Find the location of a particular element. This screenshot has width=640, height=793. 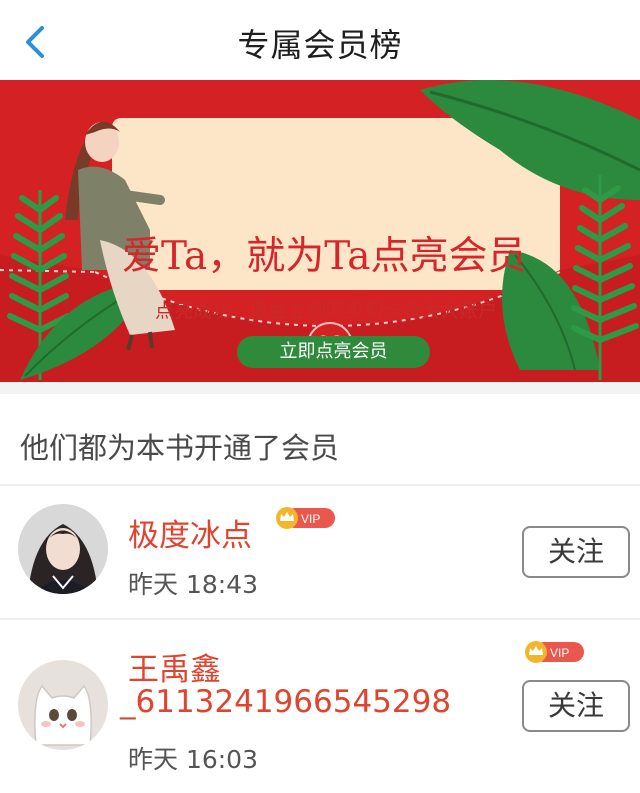

nav-bar: 专属会员榜 is located at coordinates (320, 40).